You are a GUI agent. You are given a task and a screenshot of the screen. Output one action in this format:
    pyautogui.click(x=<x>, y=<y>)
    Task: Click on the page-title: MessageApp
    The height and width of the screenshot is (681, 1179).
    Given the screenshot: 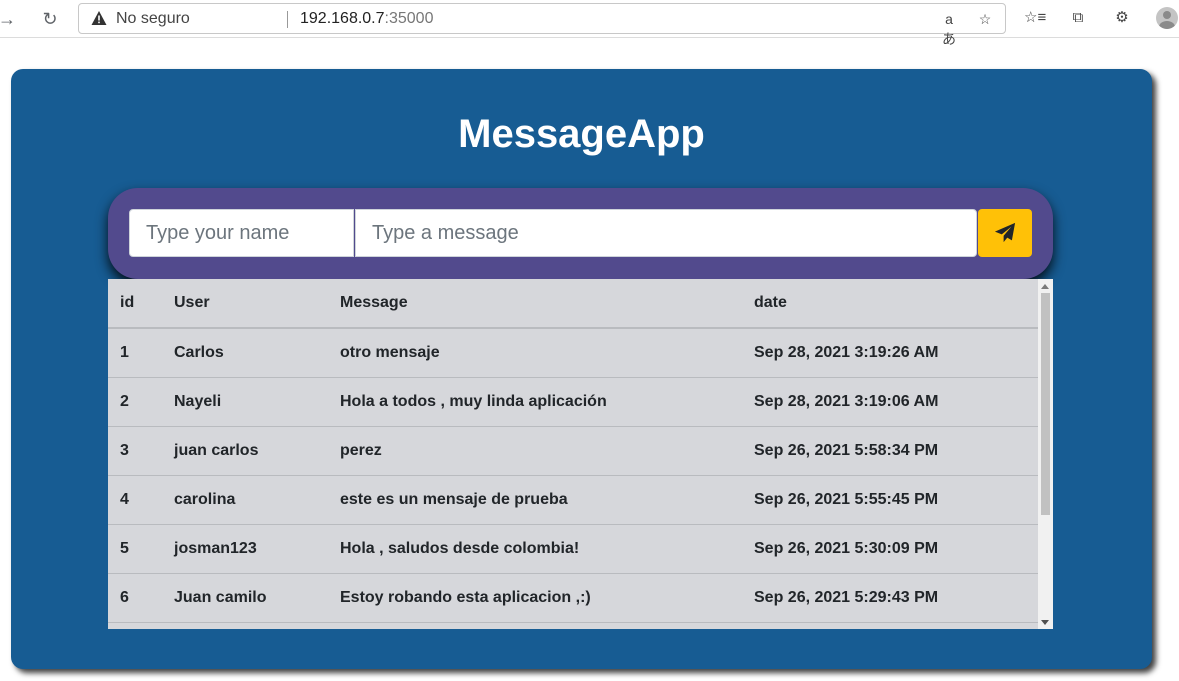 What is the action you would take?
    pyautogui.click(x=581, y=134)
    